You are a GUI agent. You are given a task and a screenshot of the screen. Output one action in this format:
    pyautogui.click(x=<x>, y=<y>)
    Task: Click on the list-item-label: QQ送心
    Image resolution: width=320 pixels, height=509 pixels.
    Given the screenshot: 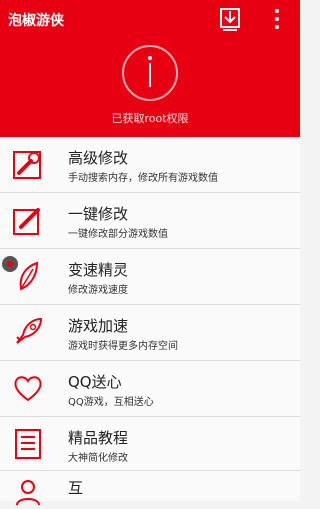 What is the action you would take?
    pyautogui.click(x=95, y=382)
    